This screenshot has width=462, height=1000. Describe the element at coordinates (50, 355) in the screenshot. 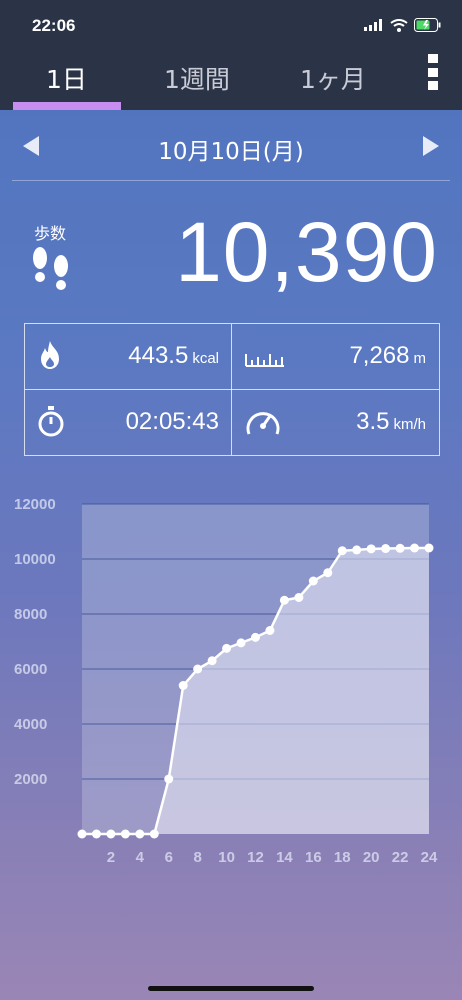

I see `flame-icon` at that location.